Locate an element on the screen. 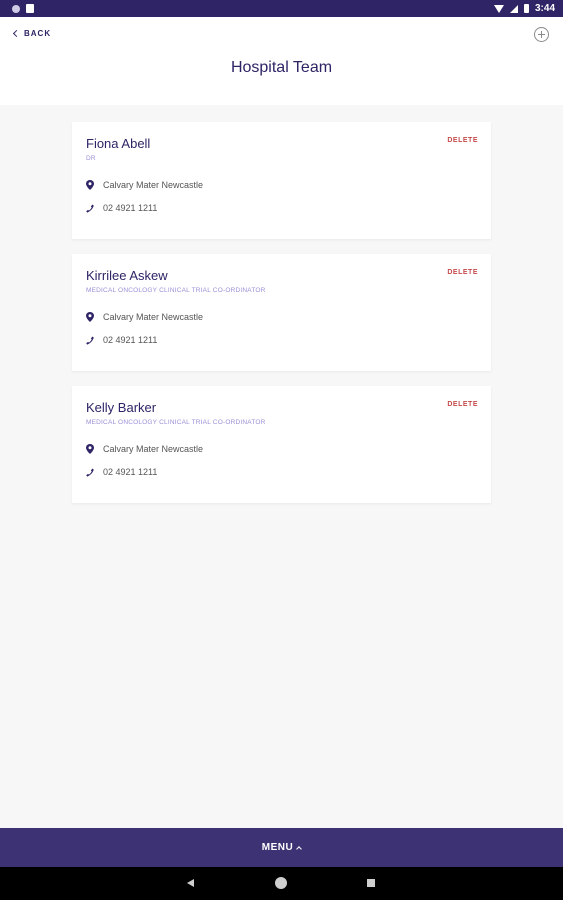 The image size is (563, 900). member-role: DR is located at coordinates (91, 158).